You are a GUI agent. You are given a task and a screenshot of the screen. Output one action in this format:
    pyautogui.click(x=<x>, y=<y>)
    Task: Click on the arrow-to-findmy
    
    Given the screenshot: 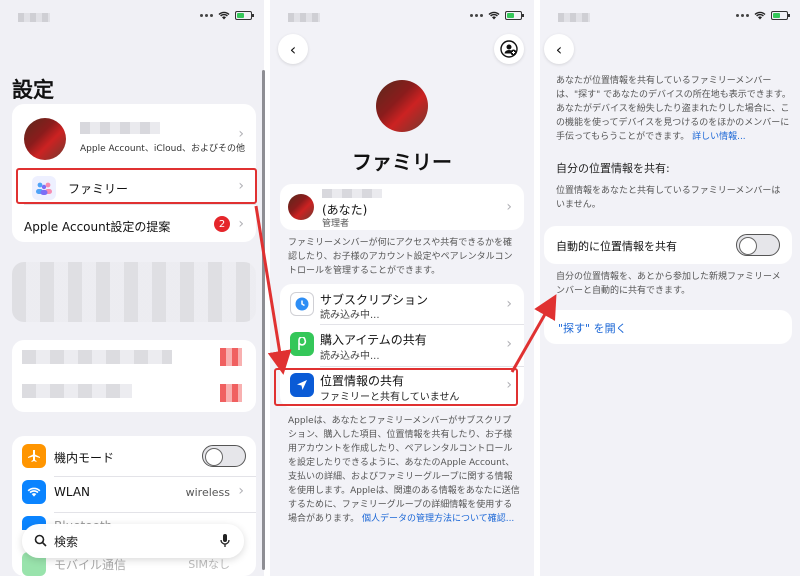 What is the action you would take?
    pyautogui.click(x=533, y=333)
    